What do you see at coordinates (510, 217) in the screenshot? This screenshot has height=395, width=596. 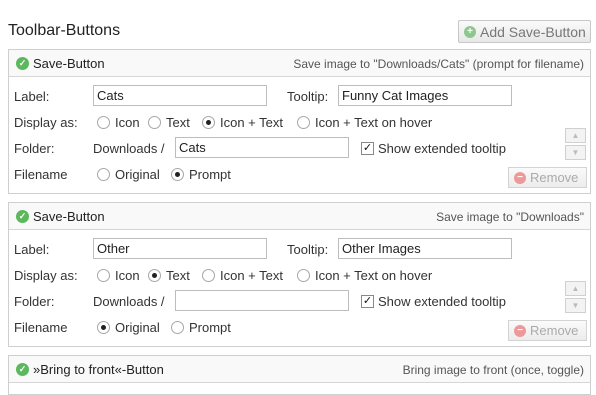 I see `panel-description: Save image to "Downloads"` at bounding box center [510, 217].